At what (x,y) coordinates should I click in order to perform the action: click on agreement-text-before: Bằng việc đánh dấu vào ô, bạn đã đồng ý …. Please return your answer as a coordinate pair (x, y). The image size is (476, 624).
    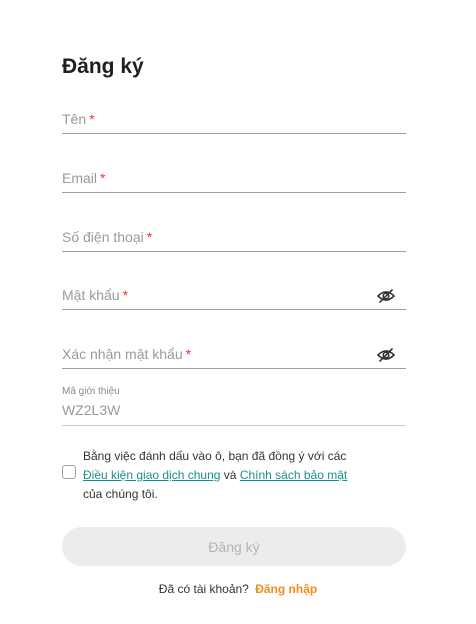
    Looking at the image, I should click on (215, 456).